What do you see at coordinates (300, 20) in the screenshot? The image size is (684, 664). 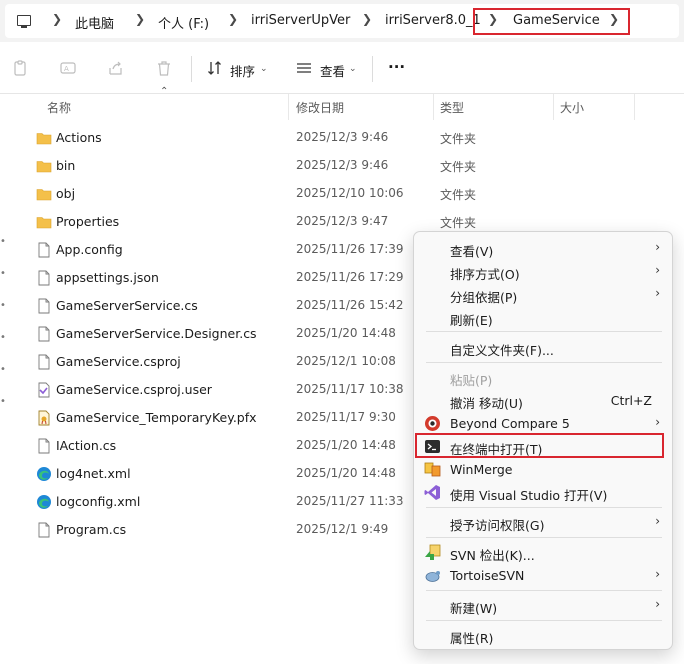 I see `breadcrumb-item-folder: irriServerUpVer` at bounding box center [300, 20].